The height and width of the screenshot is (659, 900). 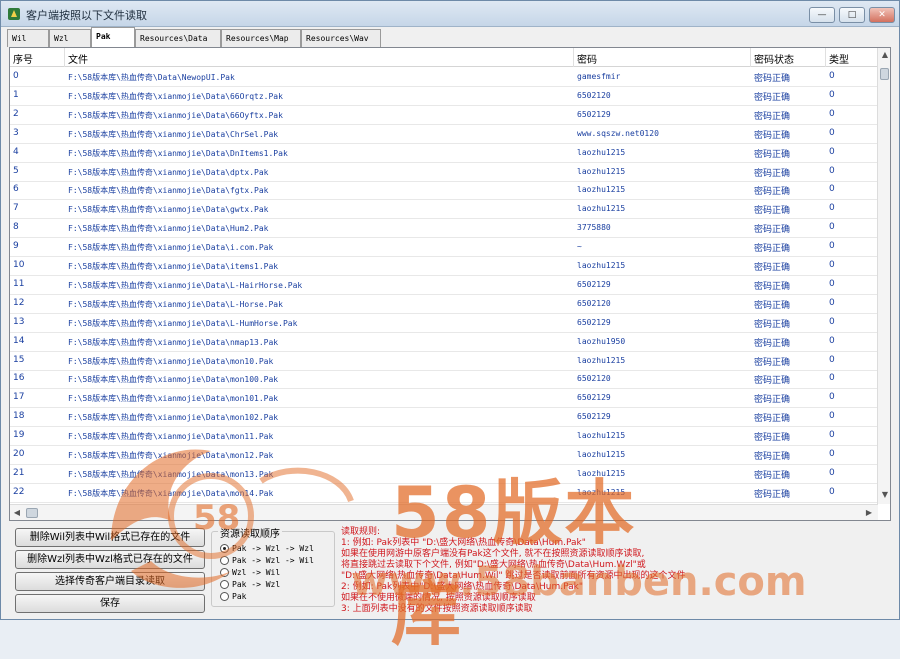 I want to click on row-file-path: F:\58版本库\热血传奇\xianmojie\Data\nmap13.Pak, so click(x=319, y=342).